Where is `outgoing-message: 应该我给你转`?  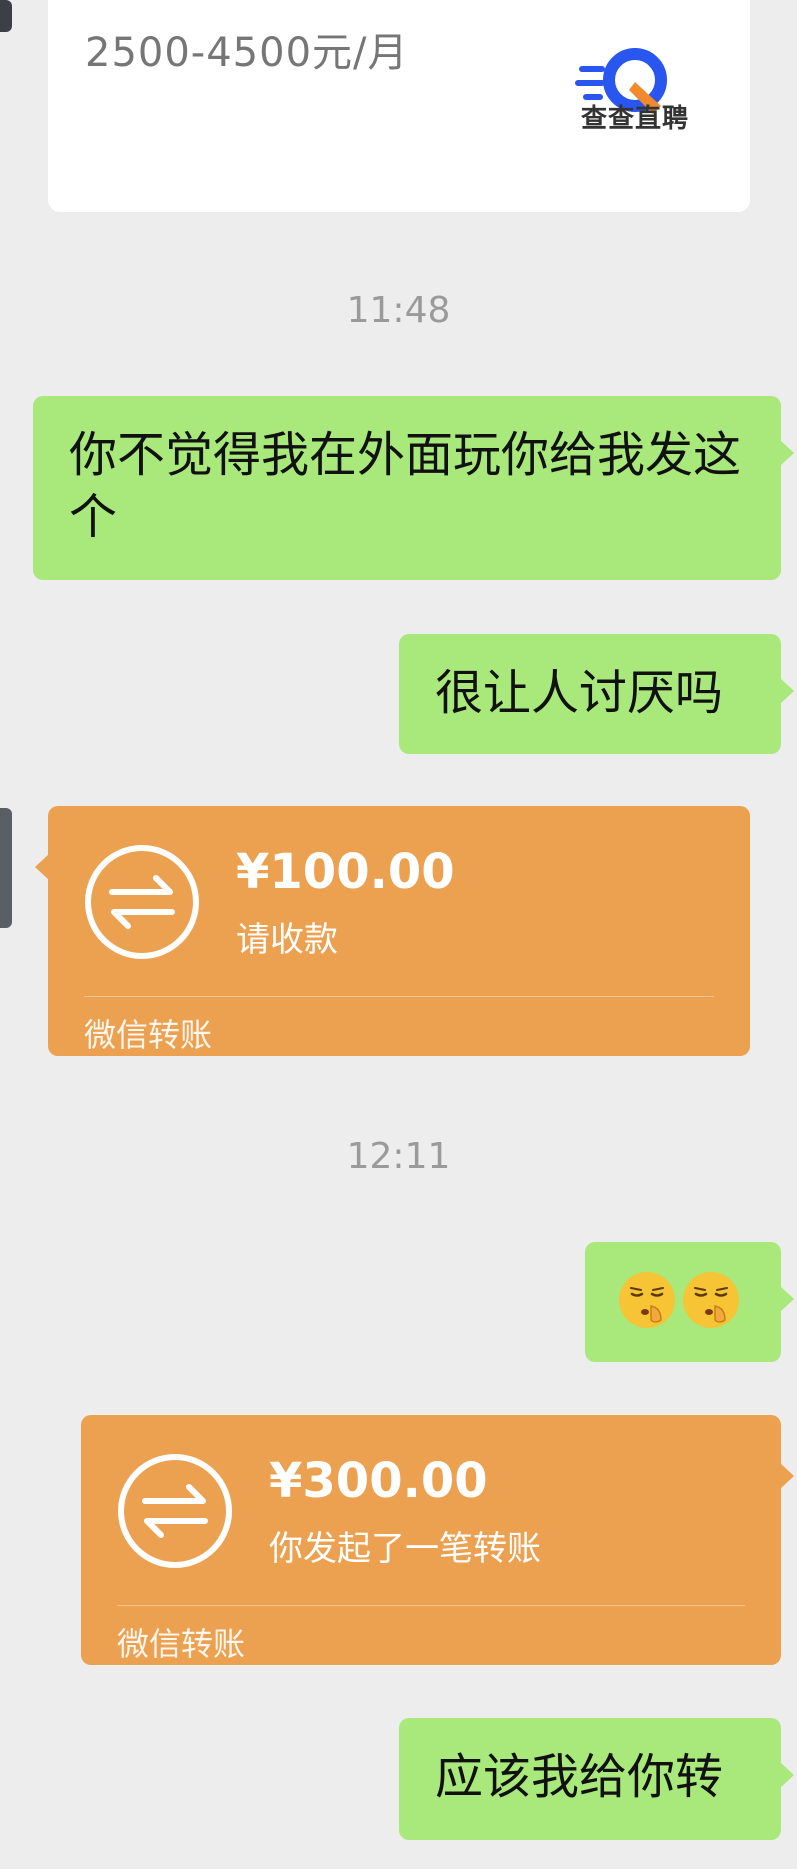
outgoing-message: 应该我给你转 is located at coordinates (596, 1779).